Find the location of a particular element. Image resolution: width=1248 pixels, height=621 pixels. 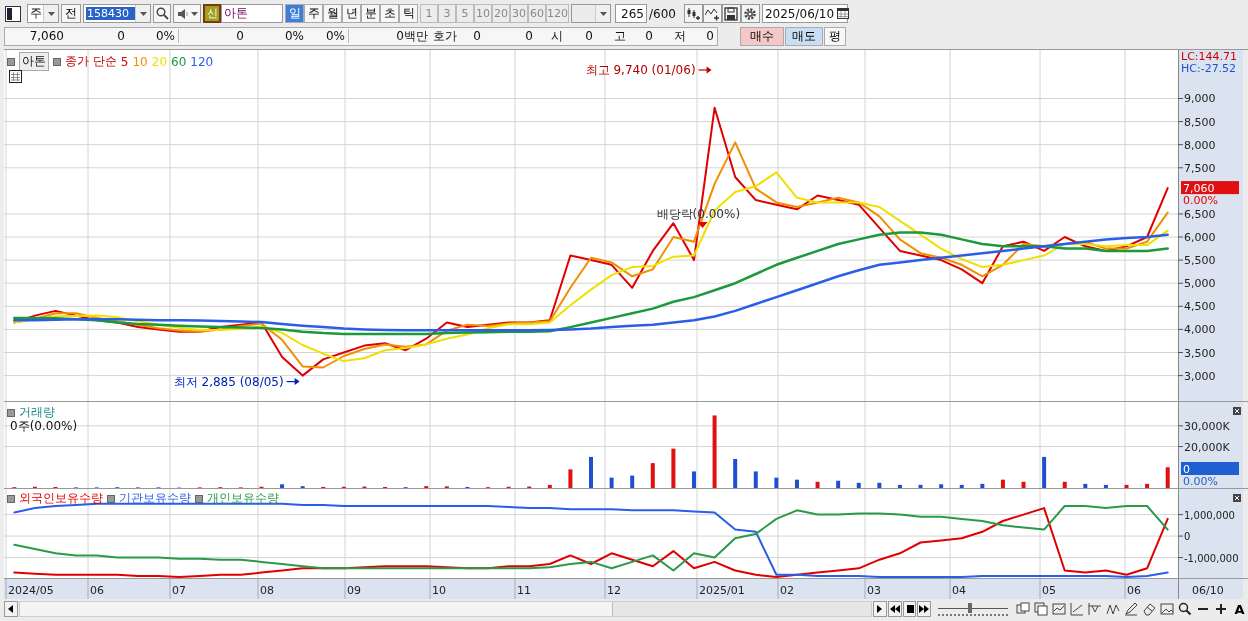

stop-button is located at coordinates (909, 609).